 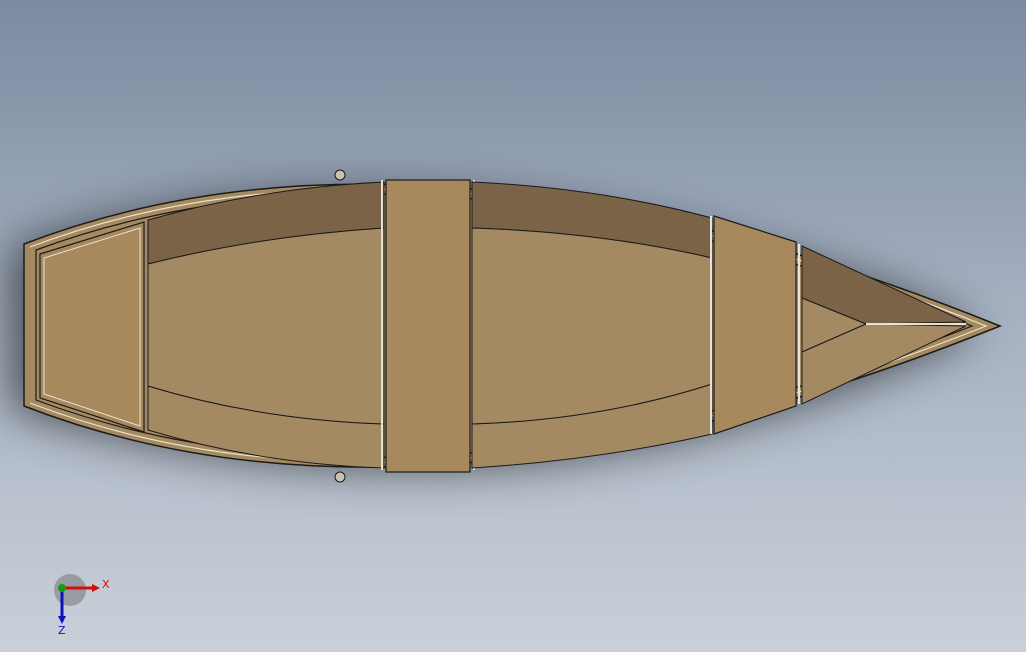 I want to click on stern-seat, so click(x=92, y=327).